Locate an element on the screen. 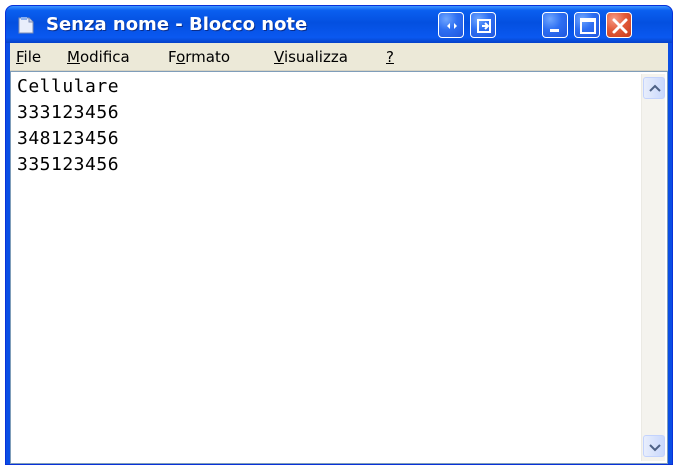 This screenshot has width=677, height=468. scroll-up-button is located at coordinates (654, 88).